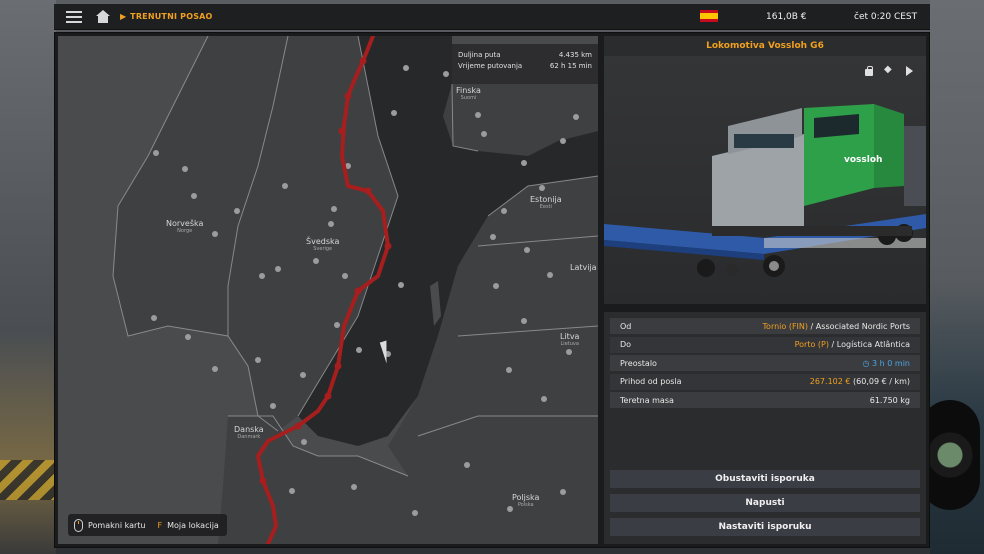 This screenshot has height=554, width=984. Describe the element at coordinates (765, 479) in the screenshot. I see `cancel-delivery-button: Obustaviti isporuka` at that location.